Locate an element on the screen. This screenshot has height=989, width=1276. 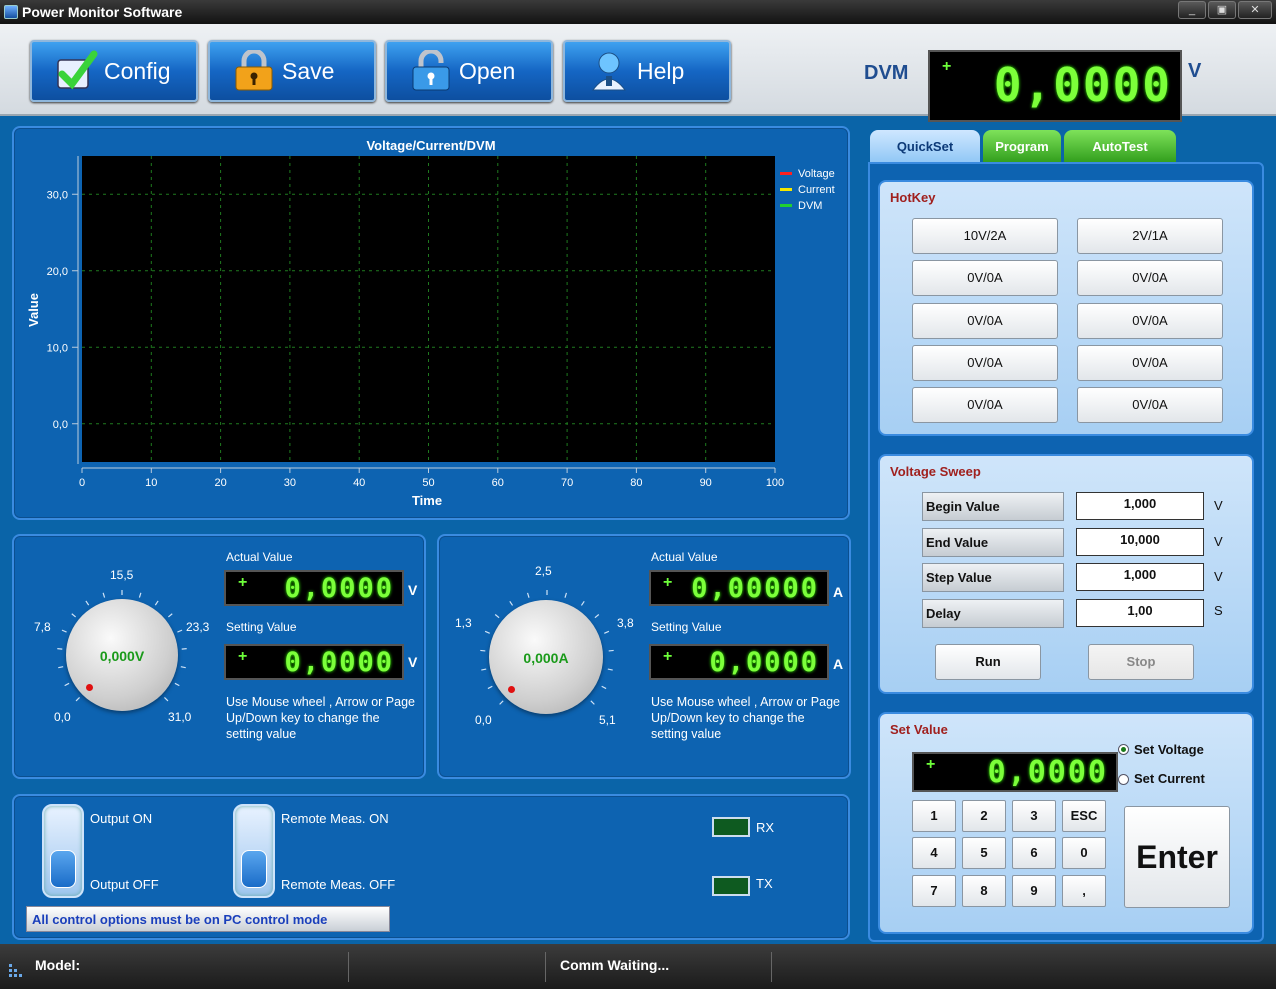
hotkey-button-6: 0V/0A is located at coordinates (1150, 321).